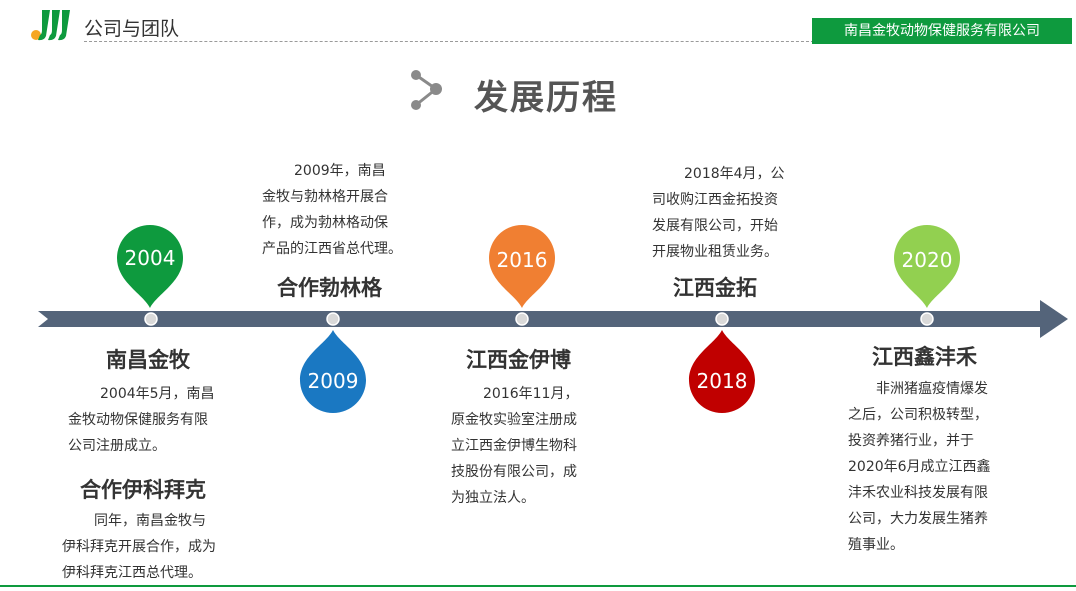 Image resolution: width=1076 pixels, height=591 pixels. Describe the element at coordinates (518, 360) in the screenshot. I see `event-heading-jinyibo: 江西金伊博` at that location.